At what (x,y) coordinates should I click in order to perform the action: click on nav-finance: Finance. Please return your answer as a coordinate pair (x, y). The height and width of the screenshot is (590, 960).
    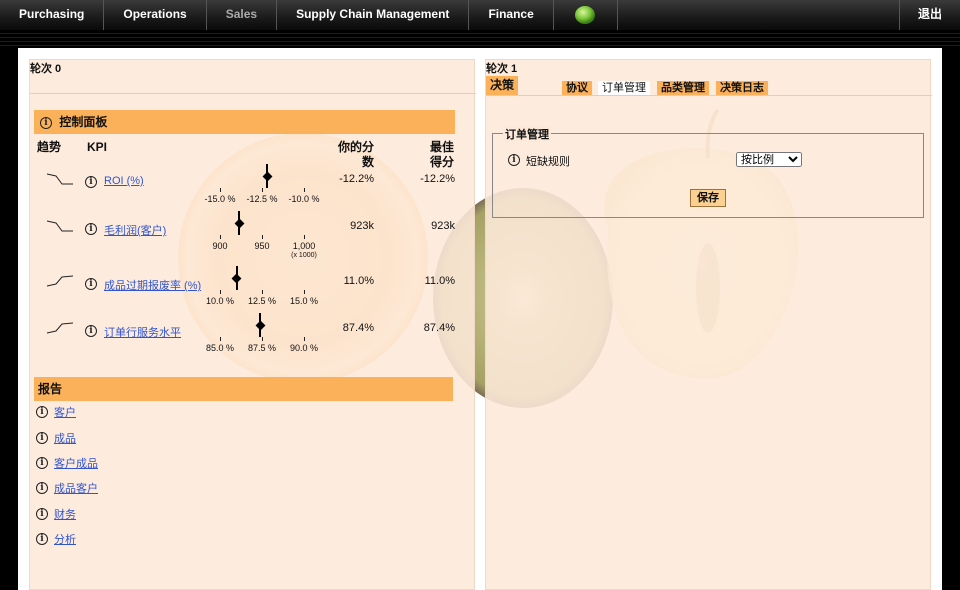
    Looking at the image, I should click on (511, 15).